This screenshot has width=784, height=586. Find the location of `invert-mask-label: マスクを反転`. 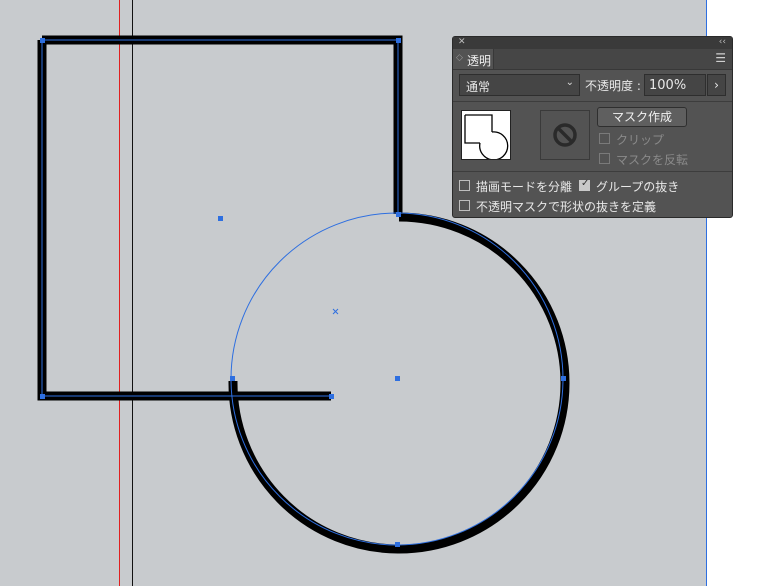

invert-mask-label: マスクを反転 is located at coordinates (652, 160).